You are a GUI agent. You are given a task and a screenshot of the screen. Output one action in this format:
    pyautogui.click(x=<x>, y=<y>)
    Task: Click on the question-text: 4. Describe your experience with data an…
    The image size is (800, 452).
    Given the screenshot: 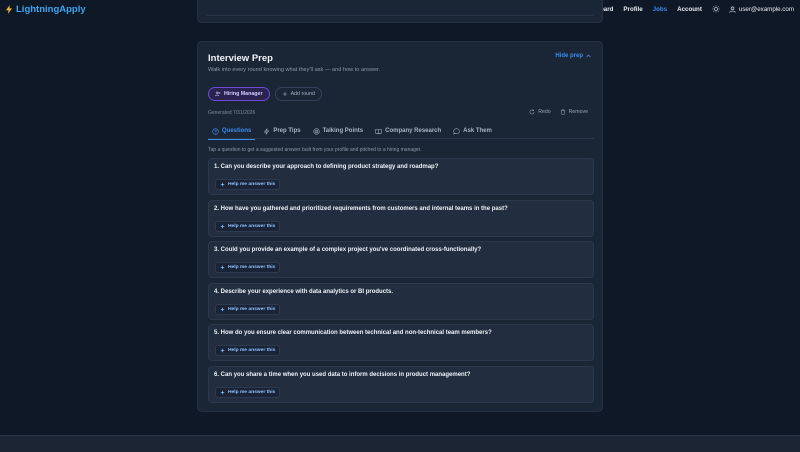 What is the action you would take?
    pyautogui.click(x=304, y=291)
    